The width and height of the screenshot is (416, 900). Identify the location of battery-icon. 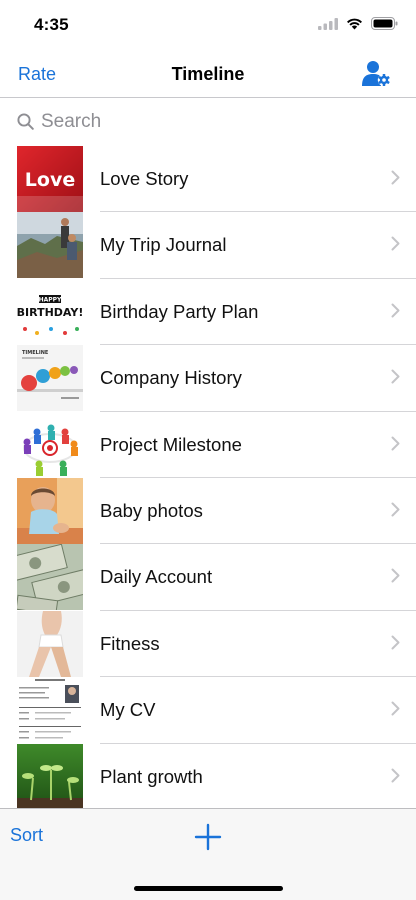
(384, 23).